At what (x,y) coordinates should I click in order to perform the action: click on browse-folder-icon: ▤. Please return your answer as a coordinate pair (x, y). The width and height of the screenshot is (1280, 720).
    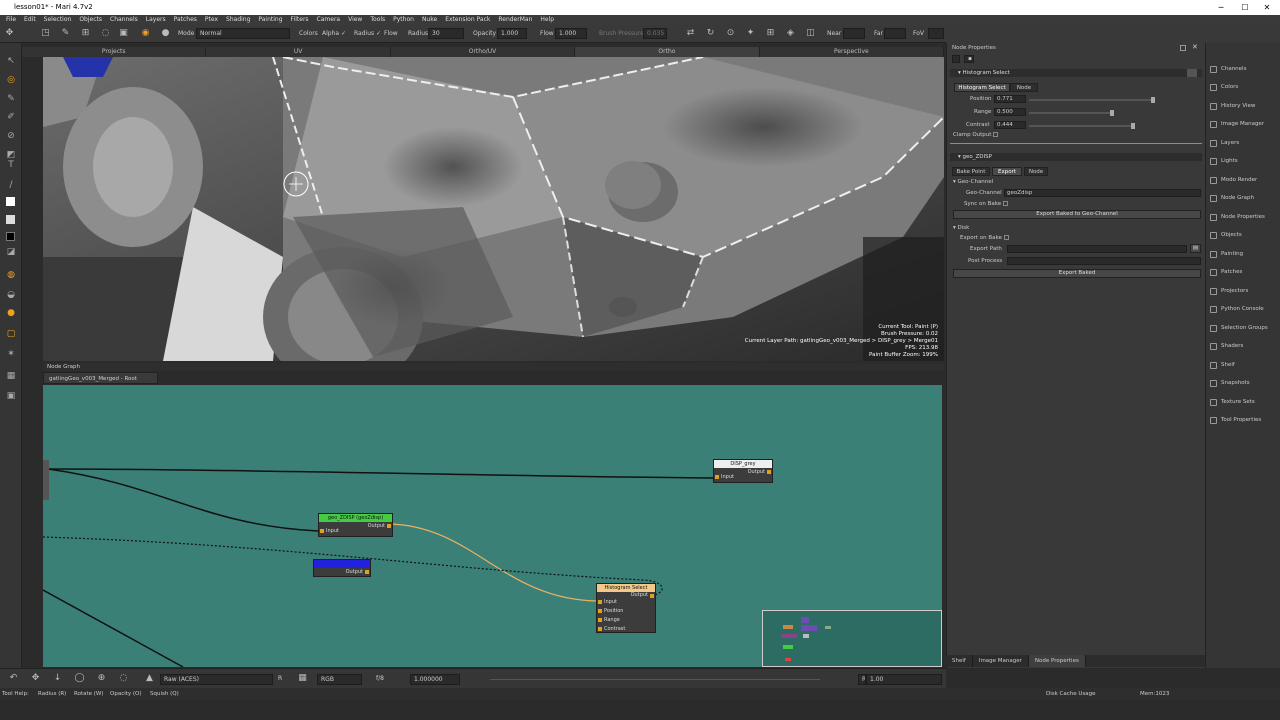
    Looking at the image, I should click on (1195, 248).